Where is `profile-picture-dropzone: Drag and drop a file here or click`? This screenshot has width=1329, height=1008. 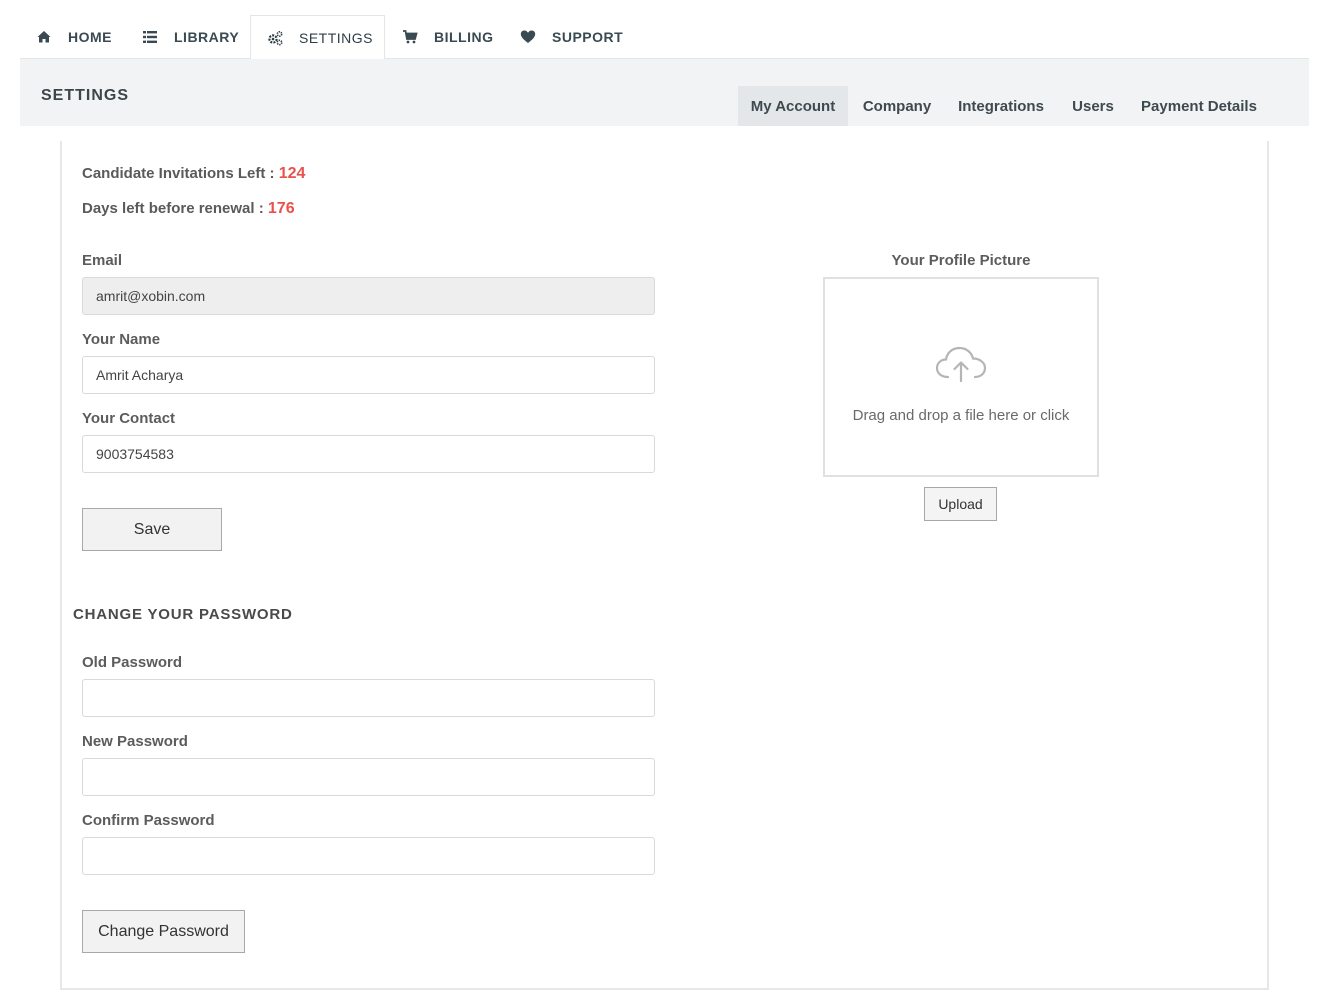 profile-picture-dropzone: Drag and drop a file here or click is located at coordinates (961, 377).